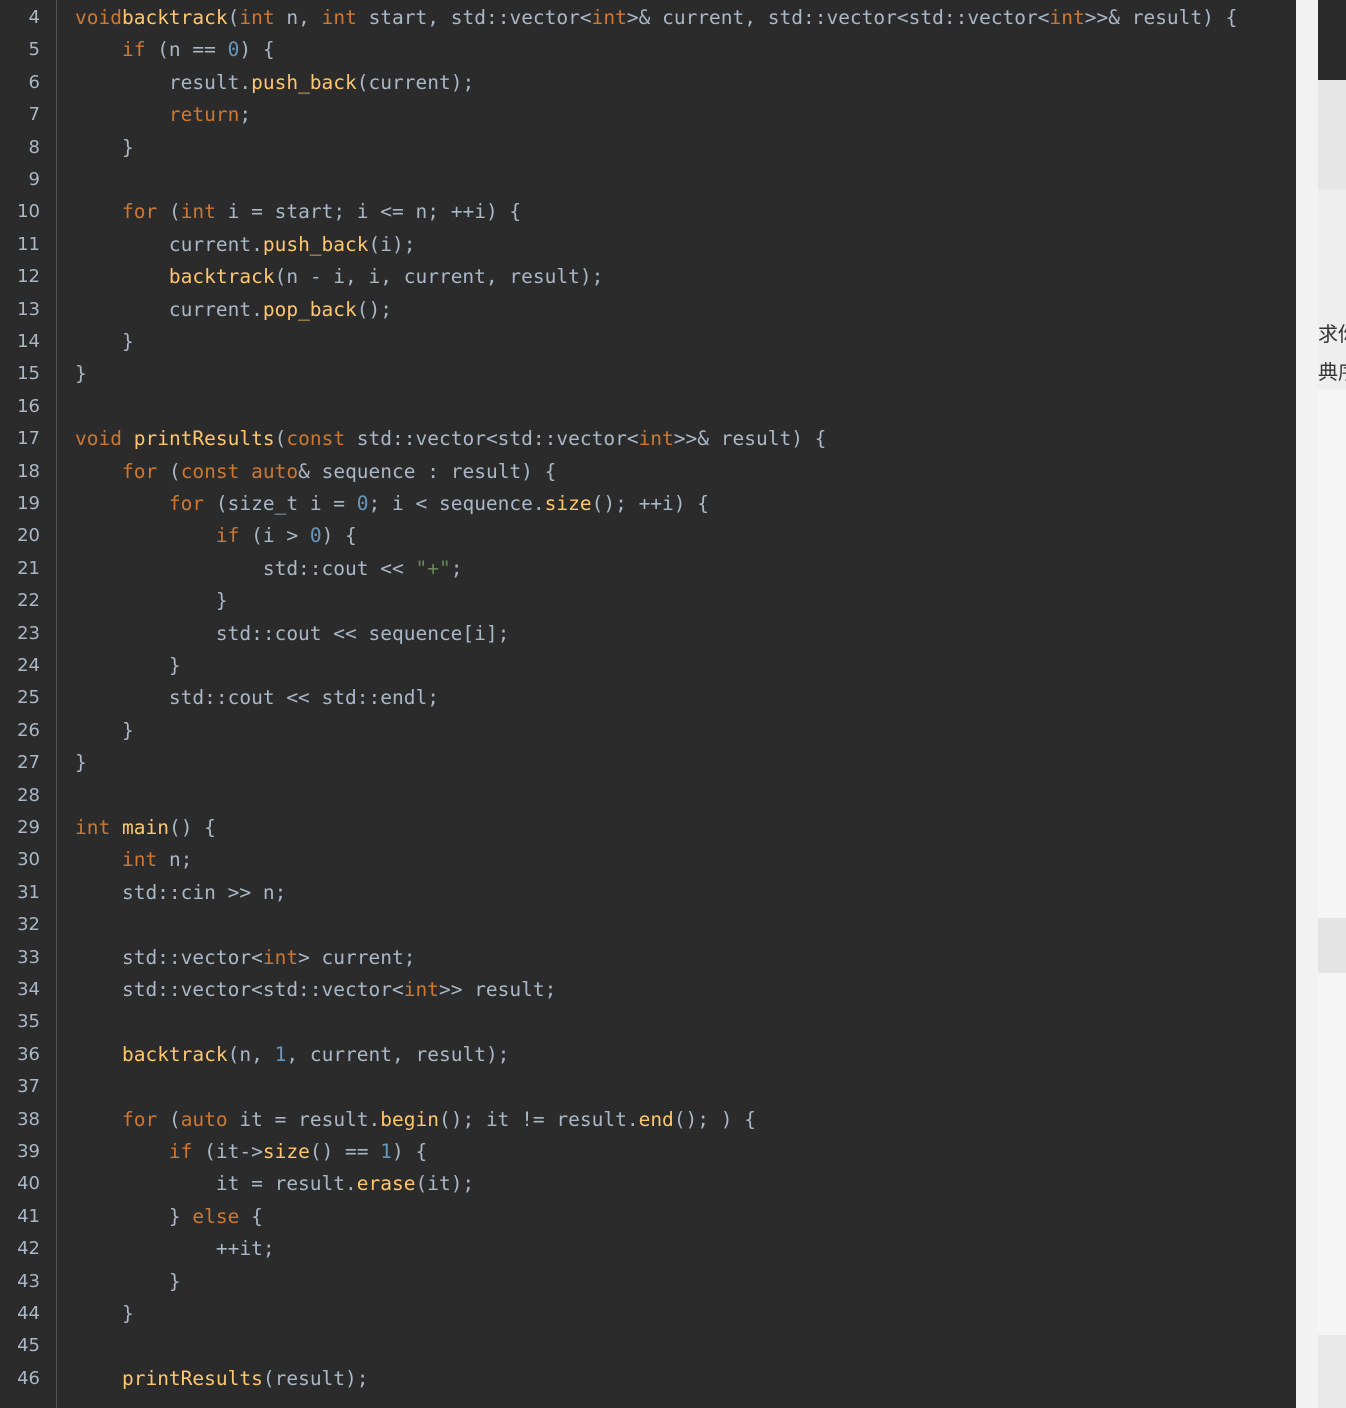 The image size is (1346, 1408). What do you see at coordinates (1332, 290) in the screenshot?
I see `panel-text-block: 求你 典序` at bounding box center [1332, 290].